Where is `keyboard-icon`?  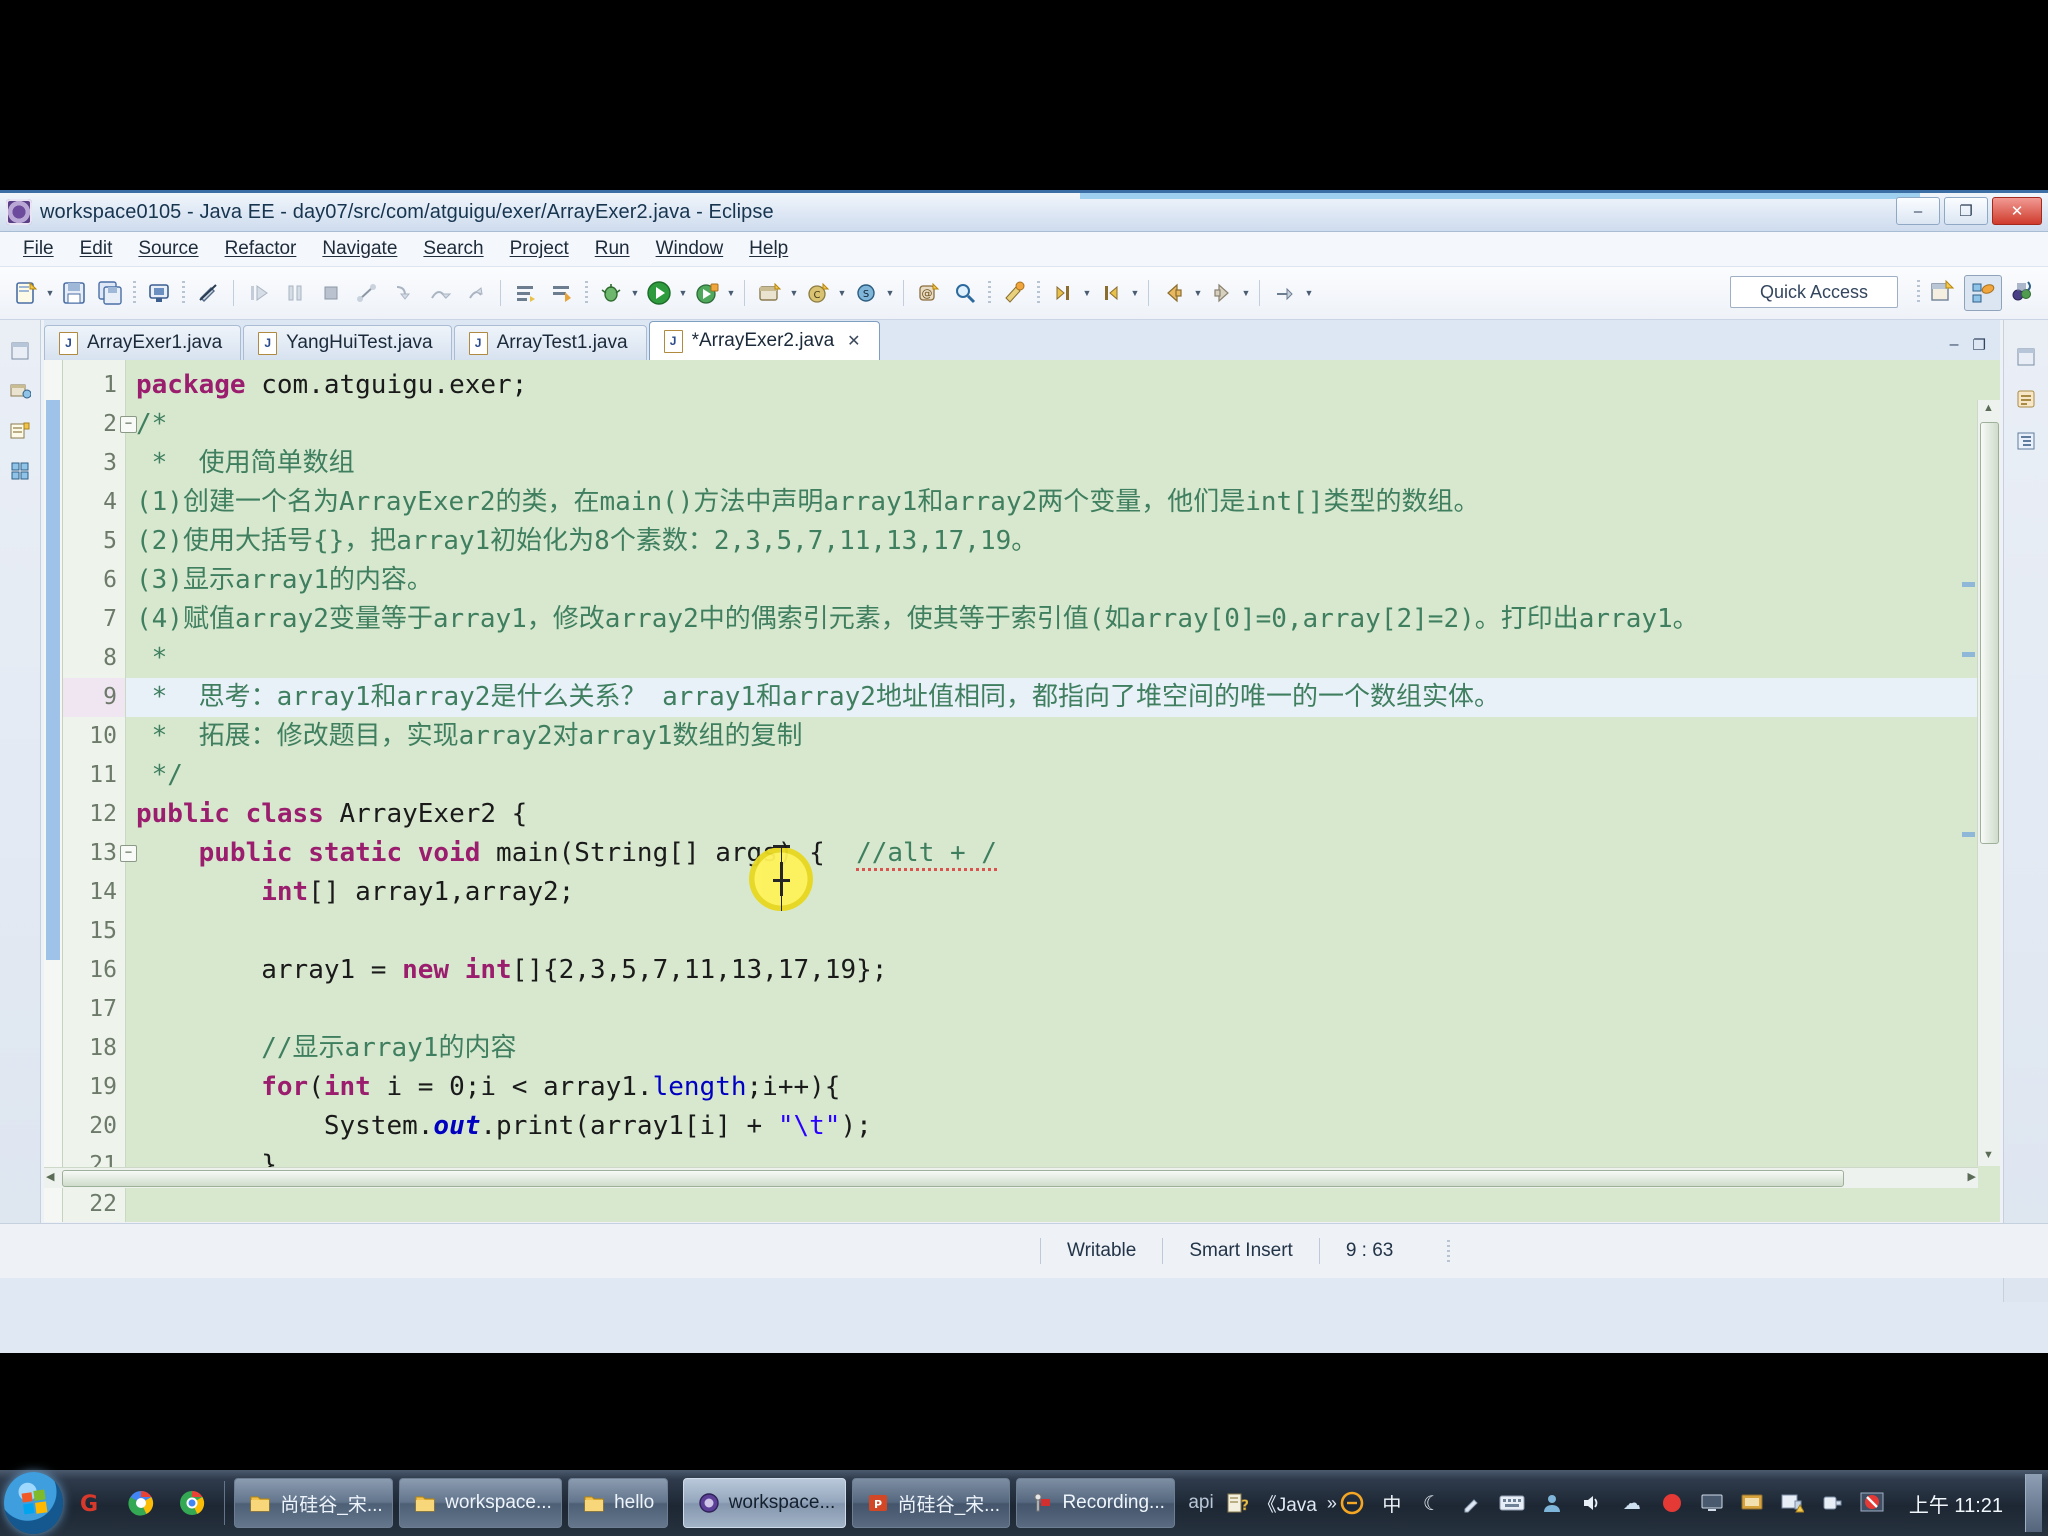
keyboard-icon is located at coordinates (1512, 1503).